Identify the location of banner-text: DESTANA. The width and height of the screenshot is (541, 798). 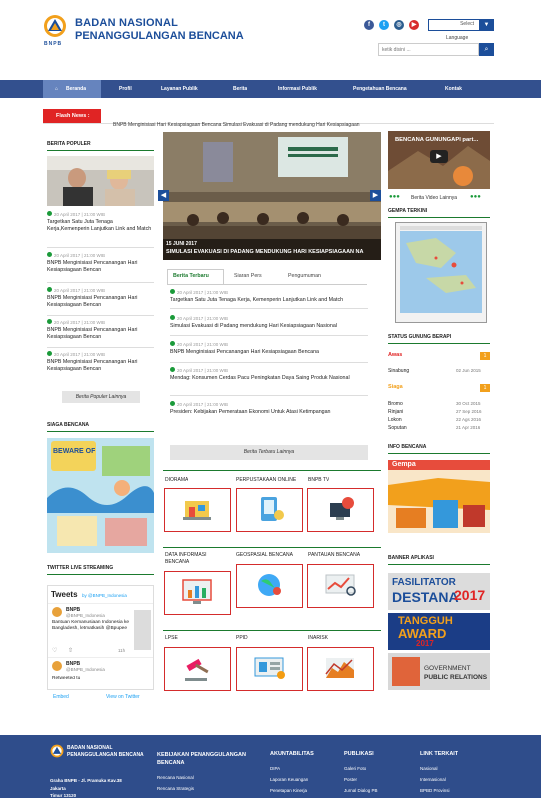
(425, 597).